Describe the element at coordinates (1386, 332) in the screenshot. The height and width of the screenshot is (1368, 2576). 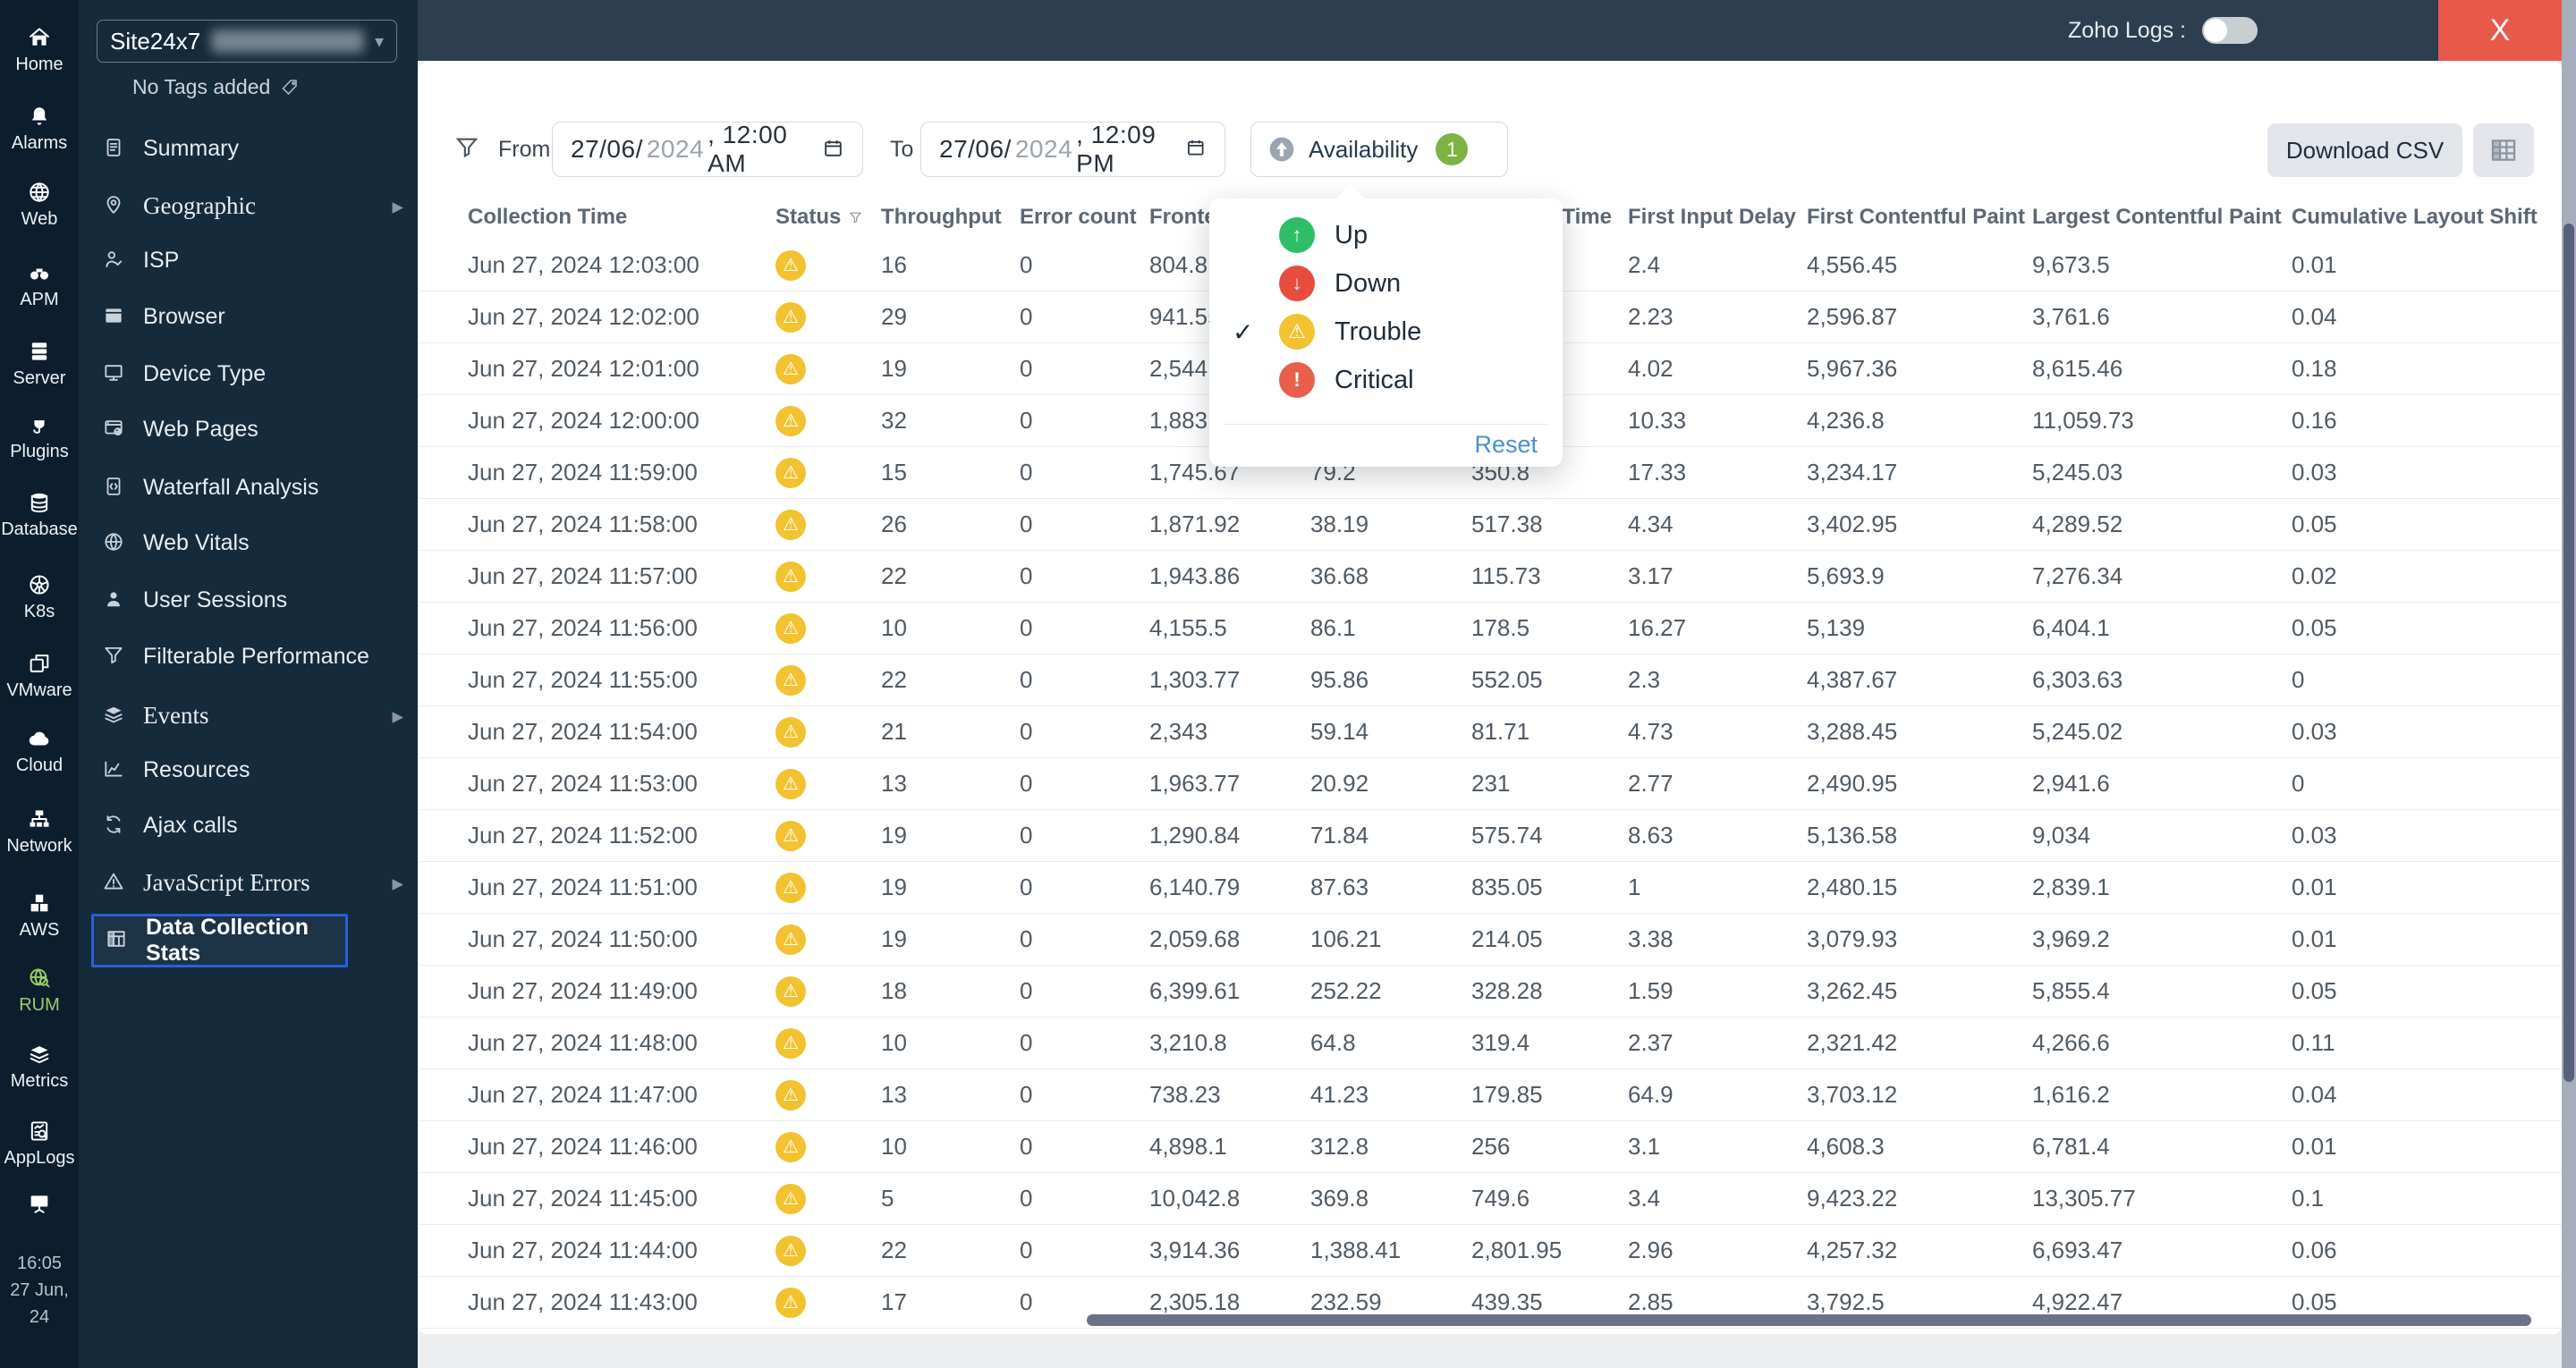
I see `dropdown-option-trouble: ✓ ⚠ Trouble` at that location.